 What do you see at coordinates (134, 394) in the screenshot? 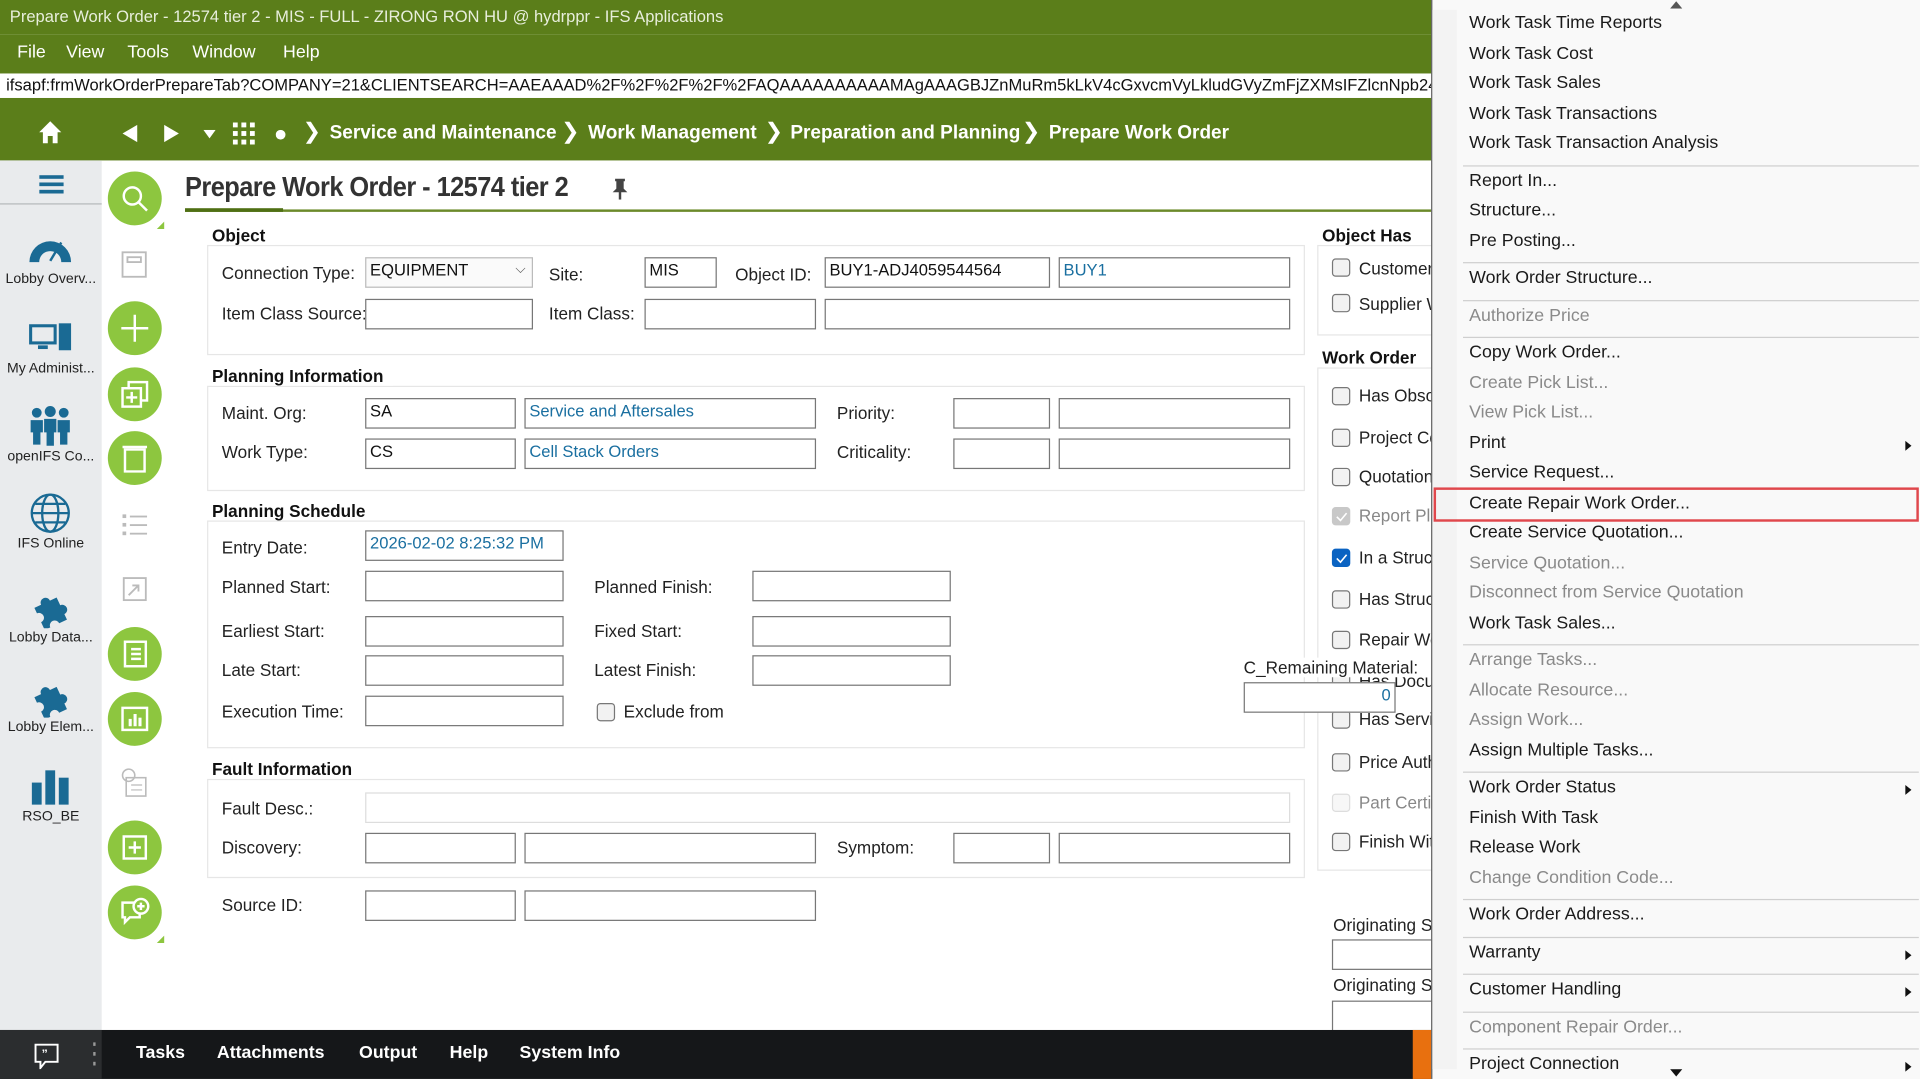
I see `duplicate-button` at bounding box center [134, 394].